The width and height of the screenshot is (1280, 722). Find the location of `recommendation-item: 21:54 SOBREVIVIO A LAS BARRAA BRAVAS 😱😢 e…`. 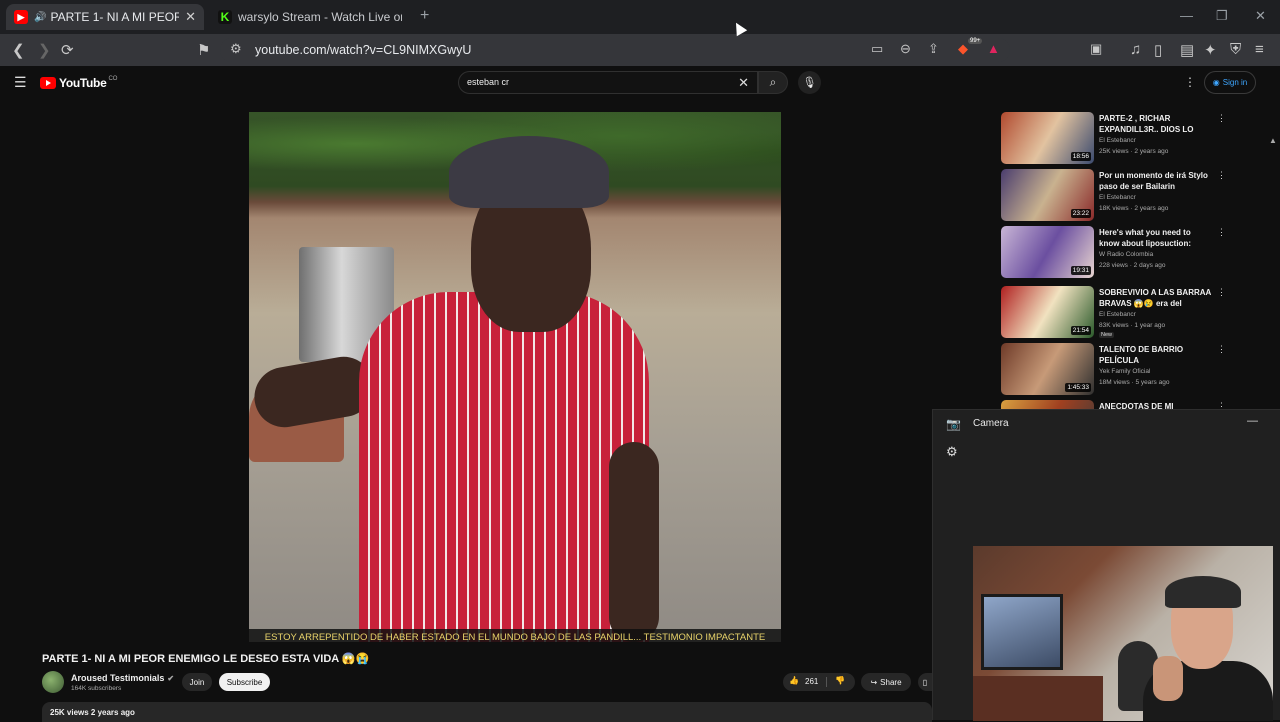

recommendation-item: 21:54 SOBREVIVIO A LAS BARRAA BRAVAS 😱😢 e… is located at coordinates (1113, 312).